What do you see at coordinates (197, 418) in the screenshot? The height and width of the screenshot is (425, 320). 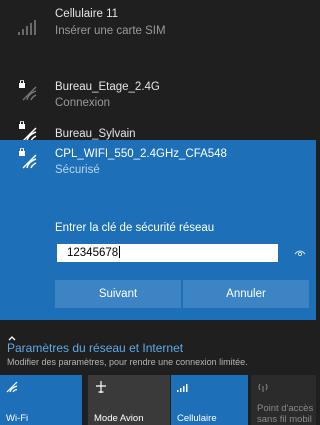 I see `tile-label: Cellulaire` at bounding box center [197, 418].